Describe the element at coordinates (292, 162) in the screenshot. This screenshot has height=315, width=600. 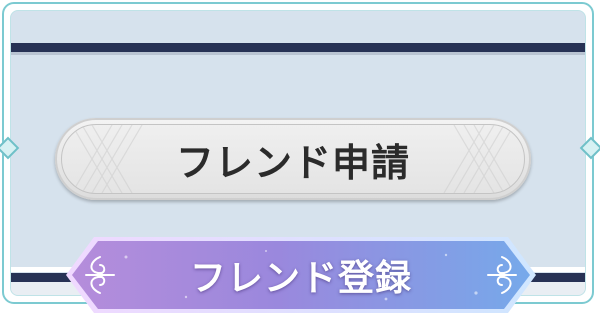
I see `friend-request-label: フレンド申請` at that location.